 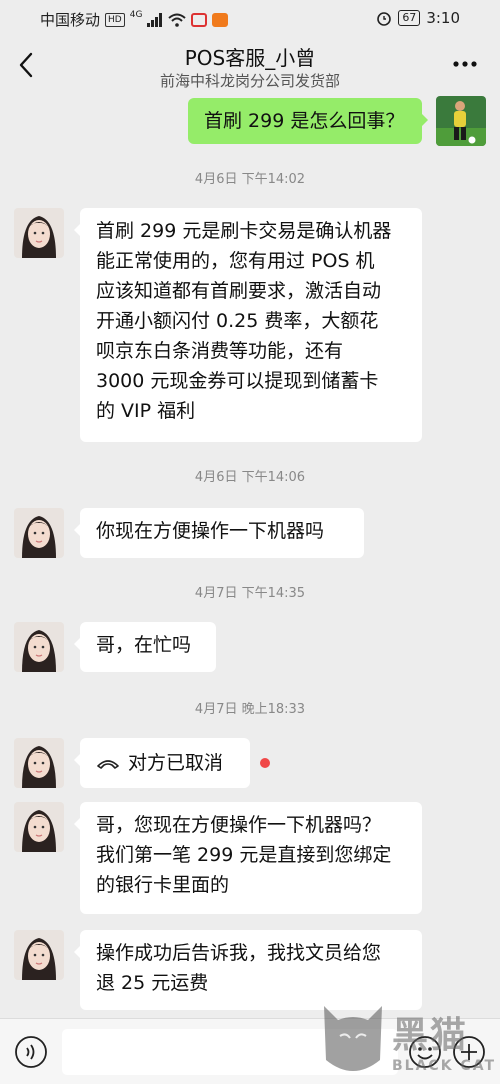 I want to click on wifi-icon, so click(x=177, y=20).